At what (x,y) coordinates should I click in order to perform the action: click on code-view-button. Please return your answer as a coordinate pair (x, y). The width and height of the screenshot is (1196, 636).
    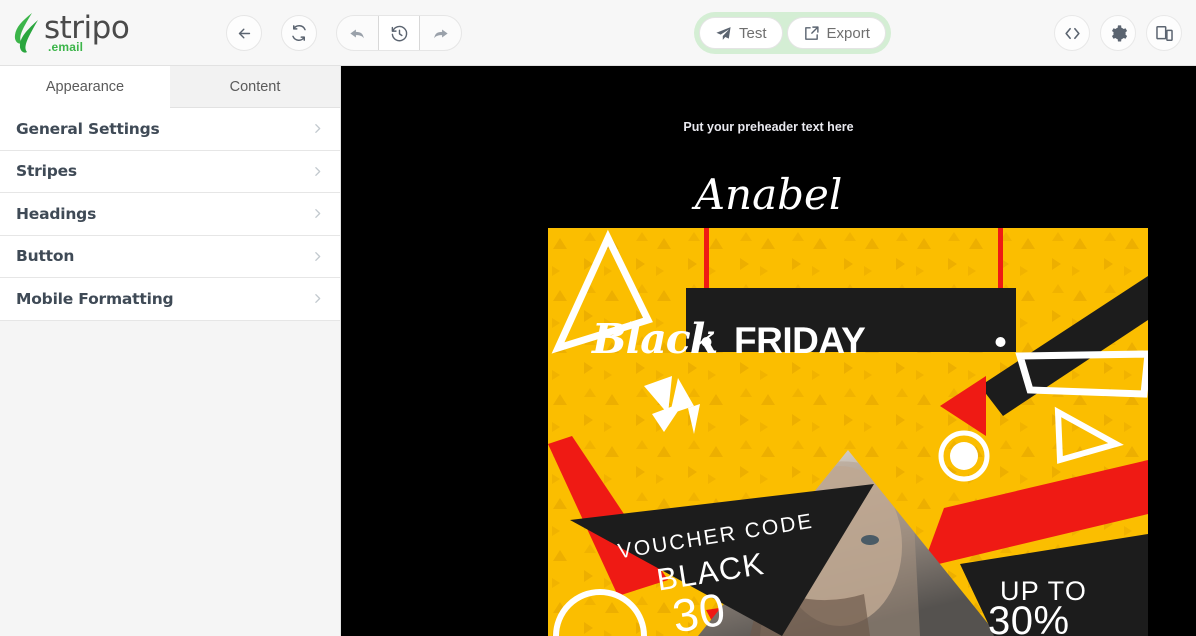
    Looking at the image, I should click on (1072, 33).